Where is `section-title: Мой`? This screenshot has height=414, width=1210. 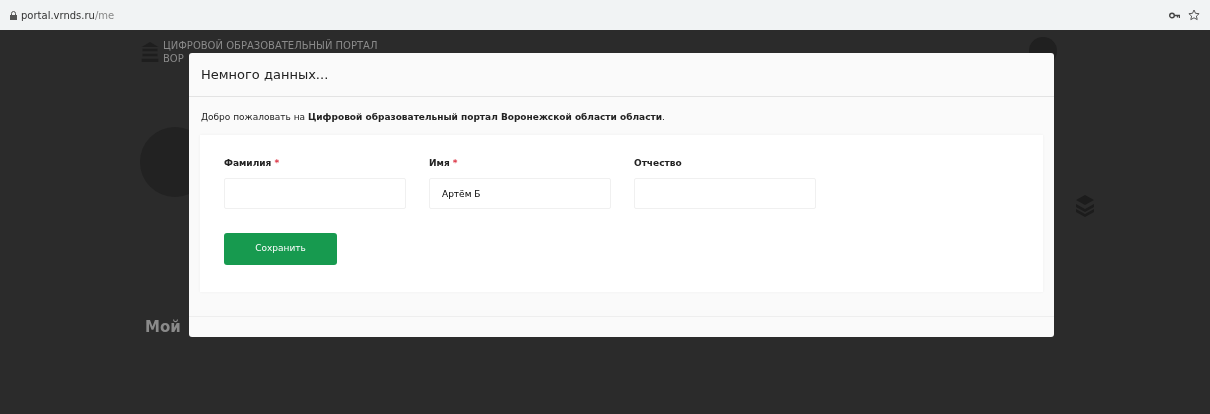
section-title: Мой is located at coordinates (163, 327).